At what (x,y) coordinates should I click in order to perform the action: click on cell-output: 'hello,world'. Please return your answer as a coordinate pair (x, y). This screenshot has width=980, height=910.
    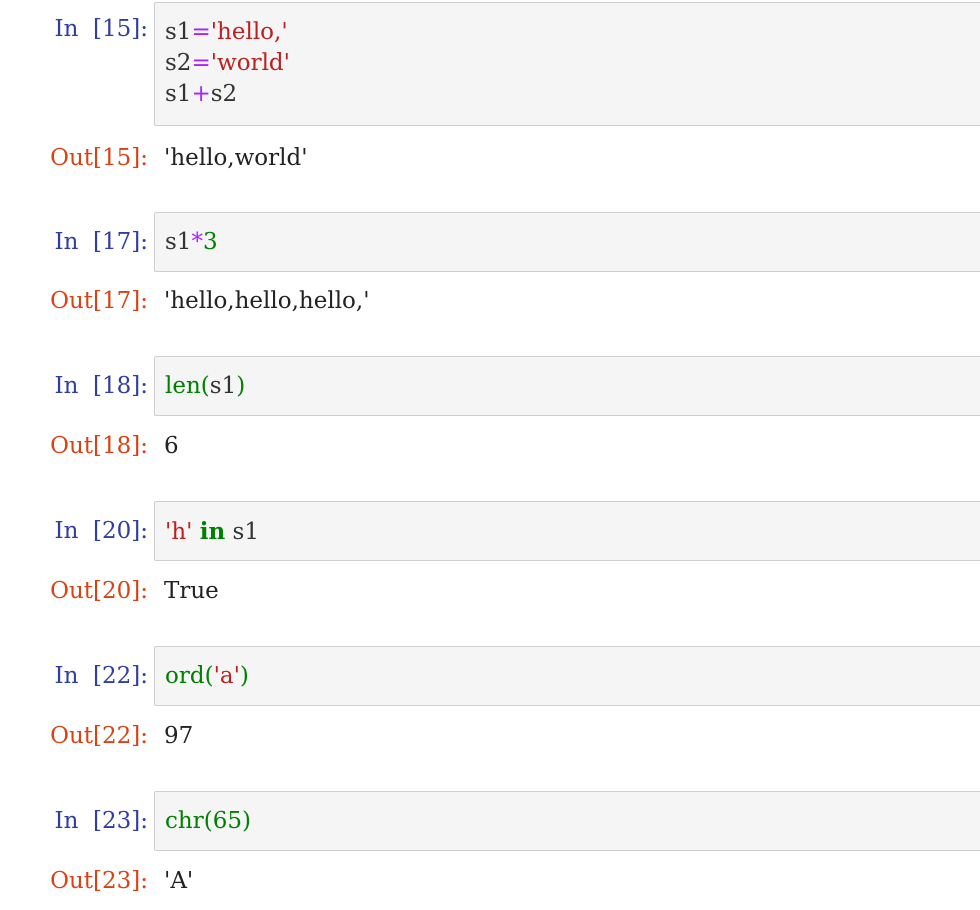
    Looking at the image, I should click on (236, 158).